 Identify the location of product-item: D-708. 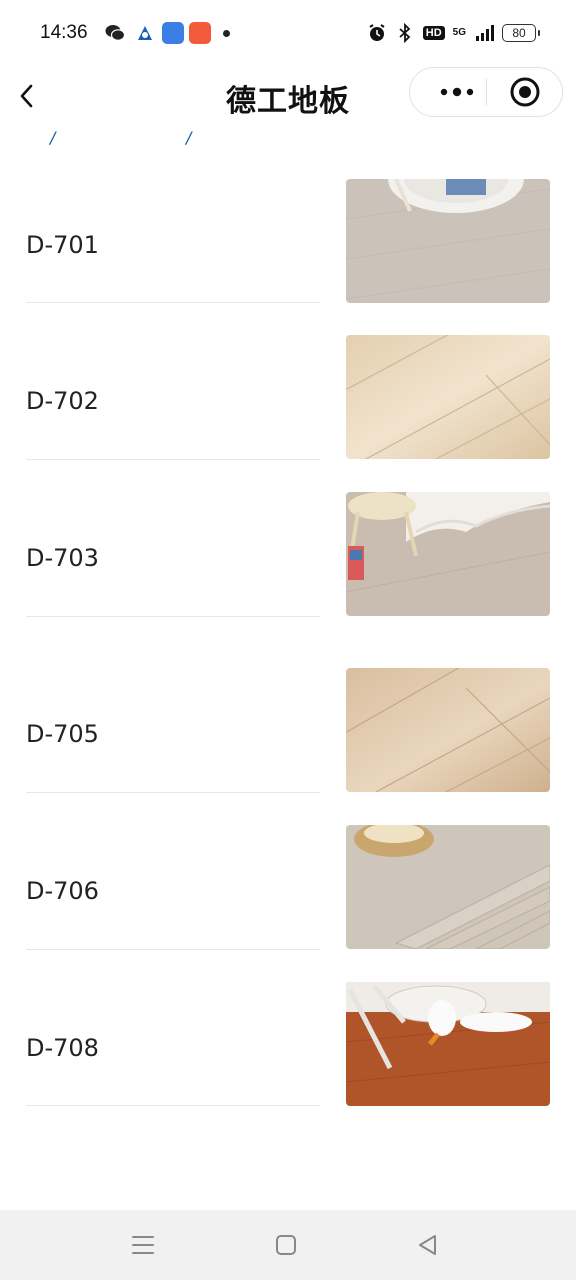
(288, 1060).